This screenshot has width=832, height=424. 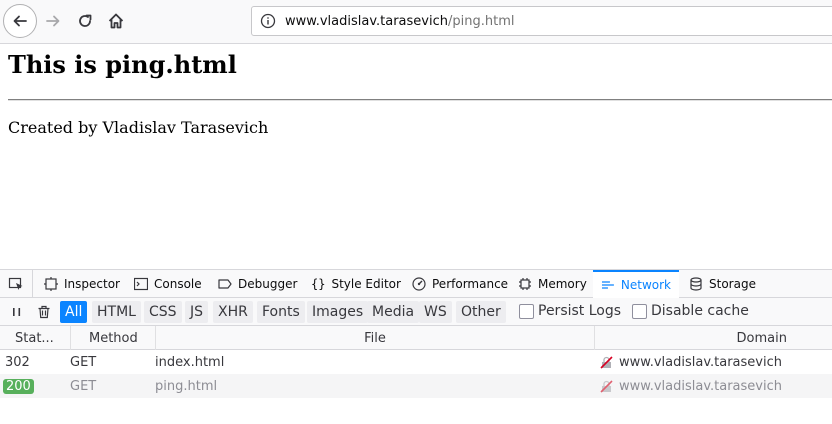 I want to click on tab-inspector: Inspector, so click(x=82, y=284).